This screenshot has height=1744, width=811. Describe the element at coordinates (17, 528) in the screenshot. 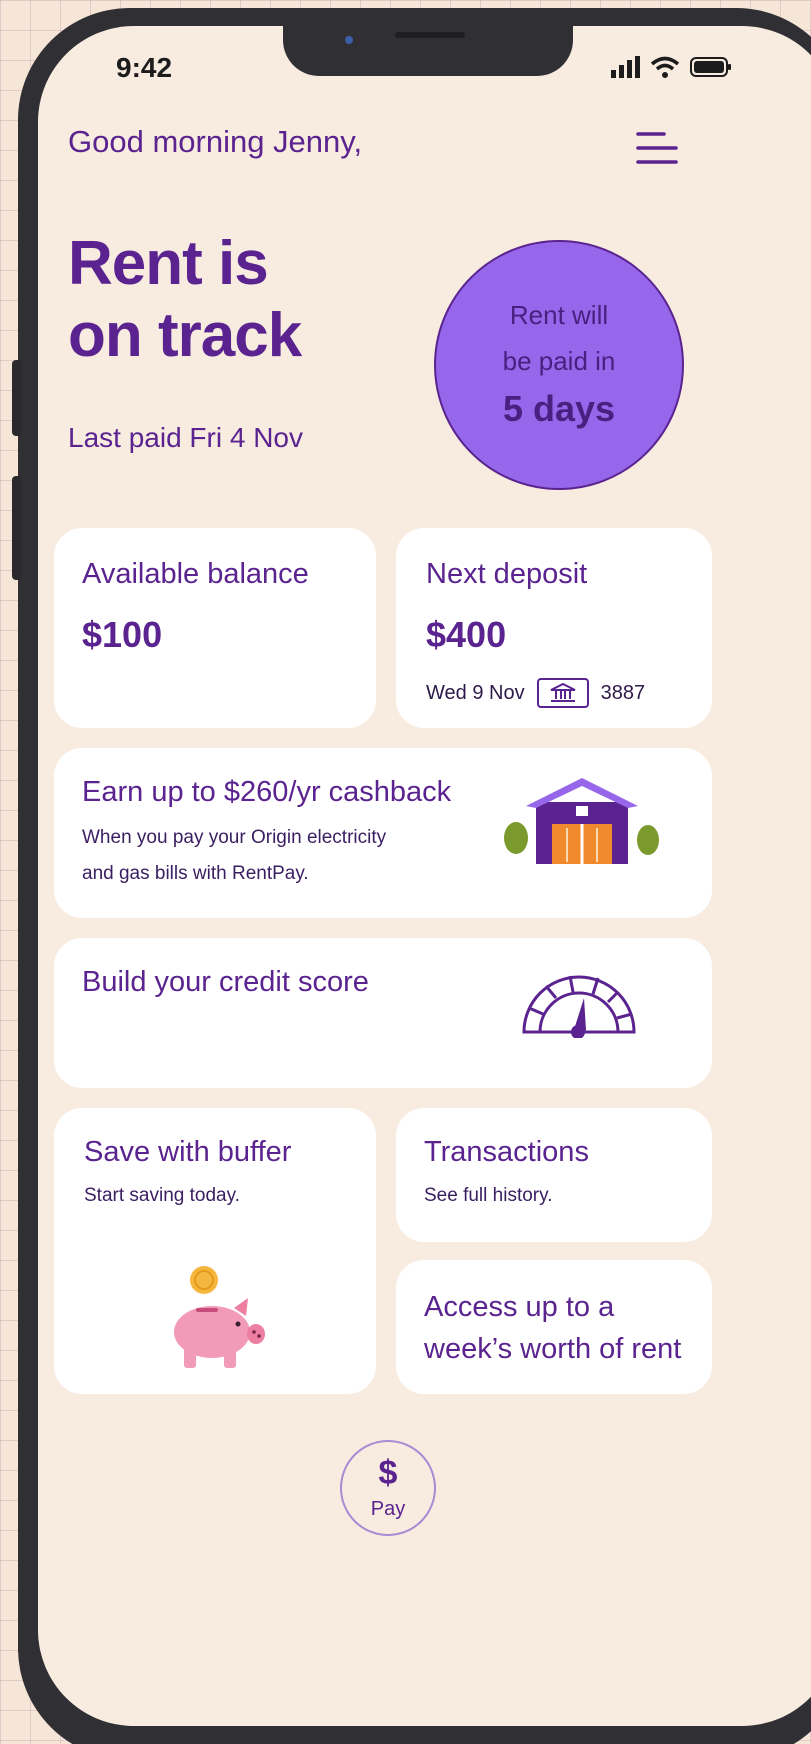

I see `volume-button` at that location.